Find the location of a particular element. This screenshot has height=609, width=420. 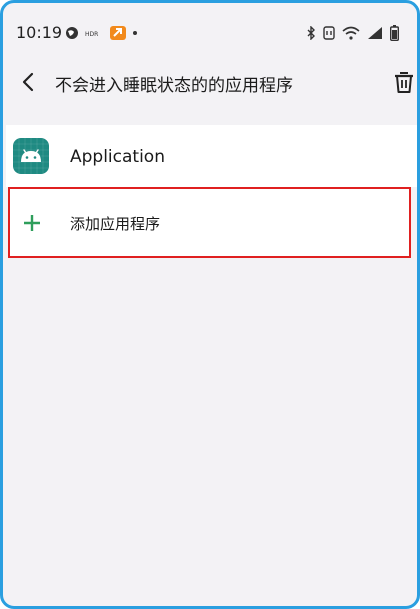

app-list: Application is located at coordinates (211, 156).